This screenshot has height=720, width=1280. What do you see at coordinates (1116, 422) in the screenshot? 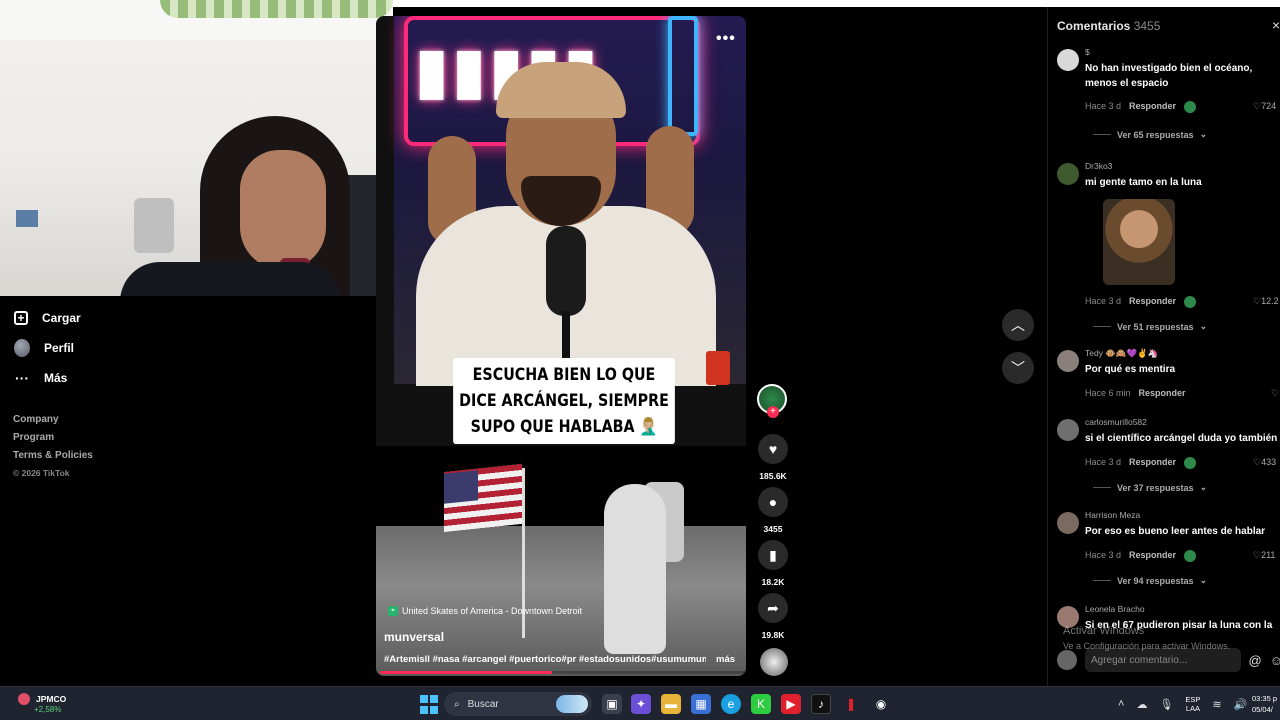
I see `comment-username: carlosmurillo582` at bounding box center [1116, 422].